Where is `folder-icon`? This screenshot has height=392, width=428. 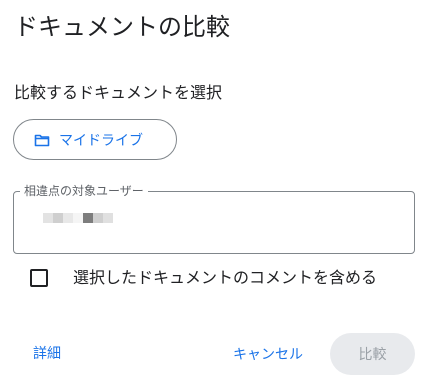 folder-icon is located at coordinates (42, 140).